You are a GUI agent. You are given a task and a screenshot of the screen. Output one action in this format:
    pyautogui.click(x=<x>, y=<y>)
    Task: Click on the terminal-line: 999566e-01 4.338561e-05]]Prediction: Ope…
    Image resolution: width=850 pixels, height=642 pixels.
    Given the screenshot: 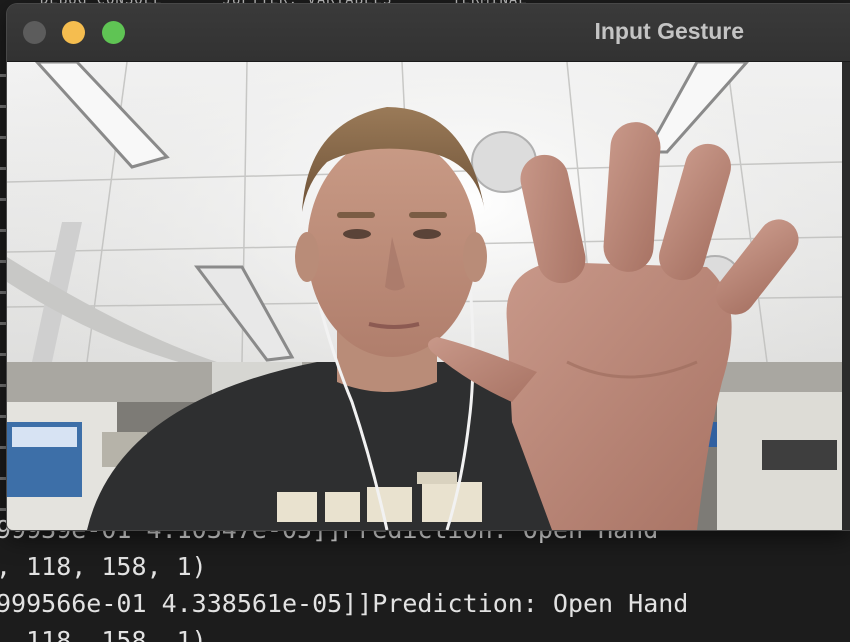 What is the action you would take?
    pyautogui.click(x=344, y=603)
    